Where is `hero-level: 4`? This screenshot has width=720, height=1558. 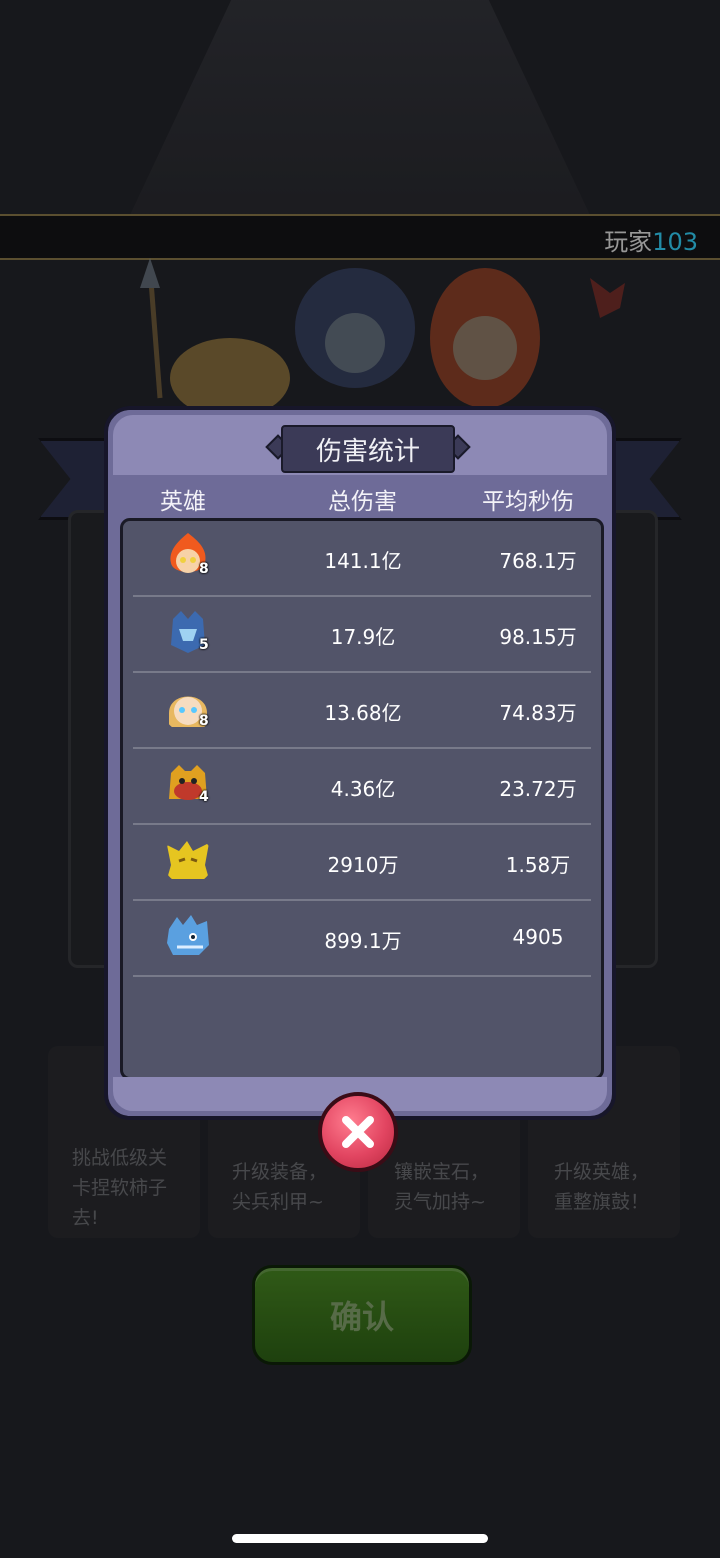
hero-level: 4 is located at coordinates (204, 797).